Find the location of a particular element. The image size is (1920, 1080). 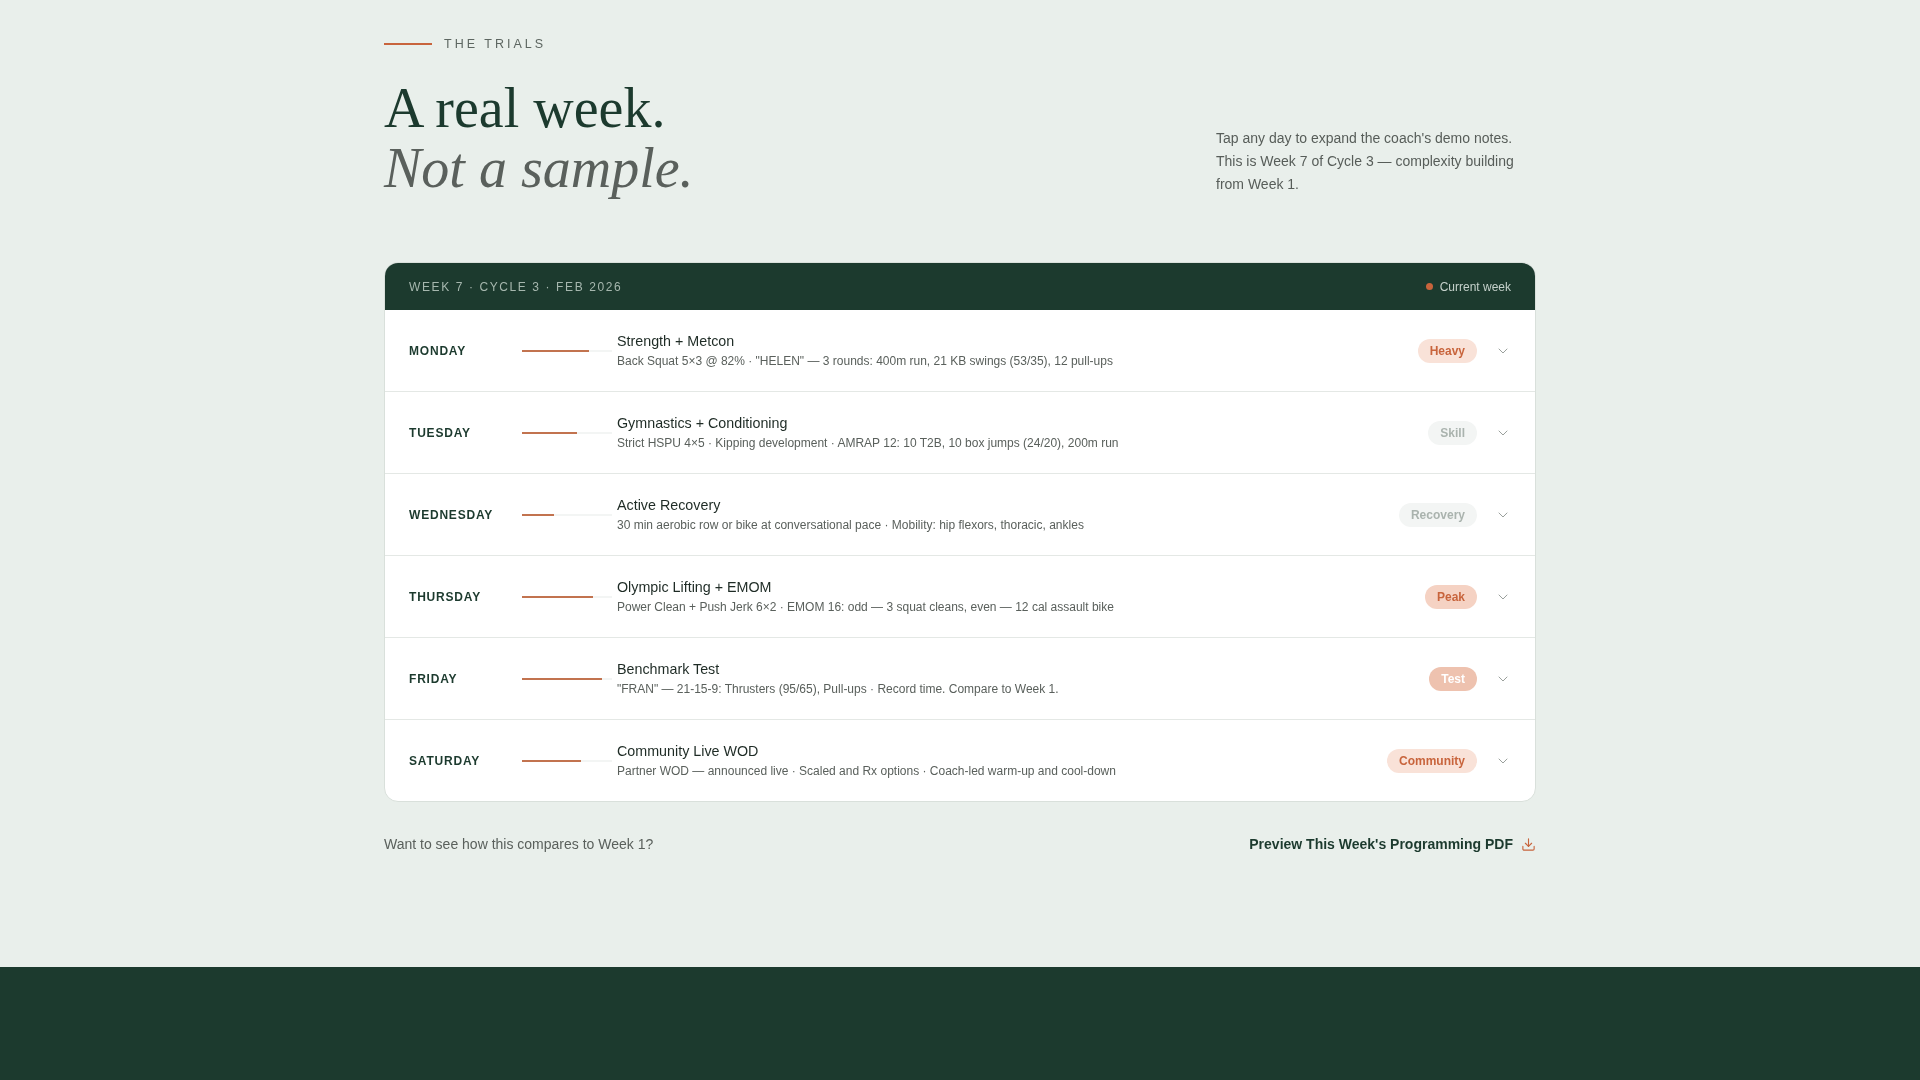

status-dot-icon is located at coordinates (1429, 286).